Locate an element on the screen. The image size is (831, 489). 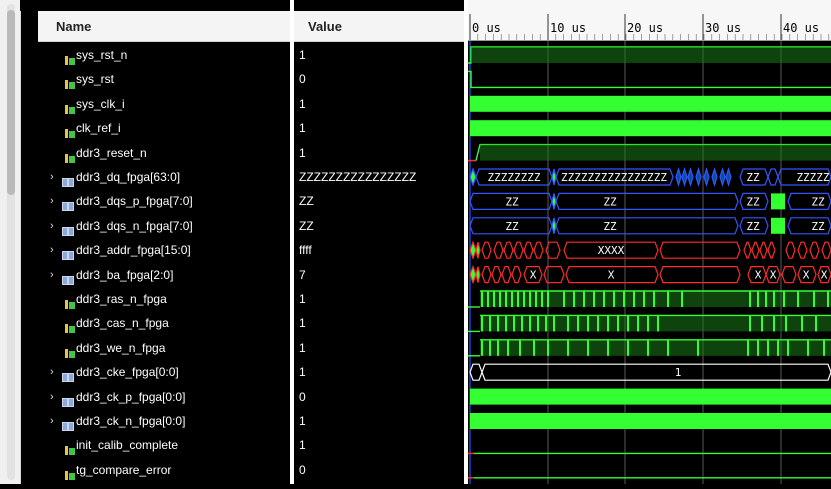
signal-name-row: › ddr3_dqs_n_fpga[7:0] is located at coordinates (164, 226).